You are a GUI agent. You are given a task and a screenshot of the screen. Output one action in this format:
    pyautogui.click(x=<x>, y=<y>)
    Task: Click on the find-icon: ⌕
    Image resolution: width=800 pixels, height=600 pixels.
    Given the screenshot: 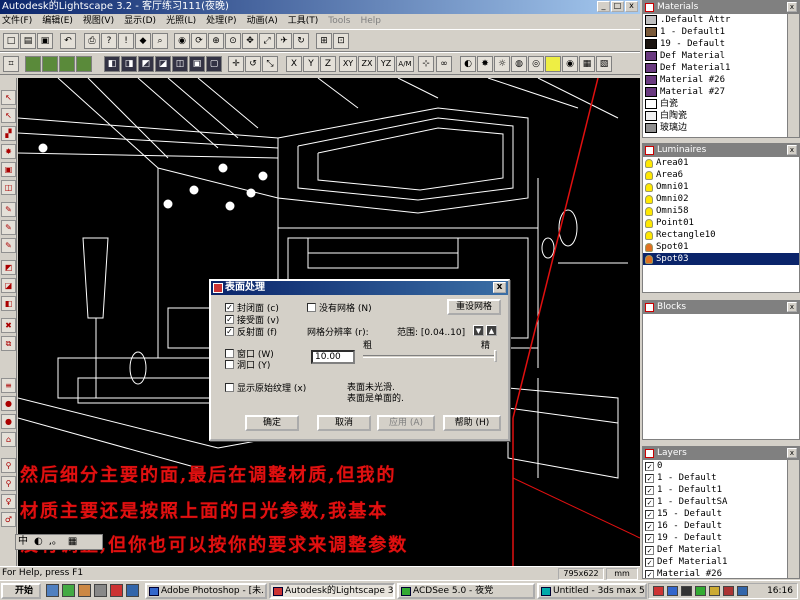 What is the action you would take?
    pyautogui.click(x=160, y=41)
    